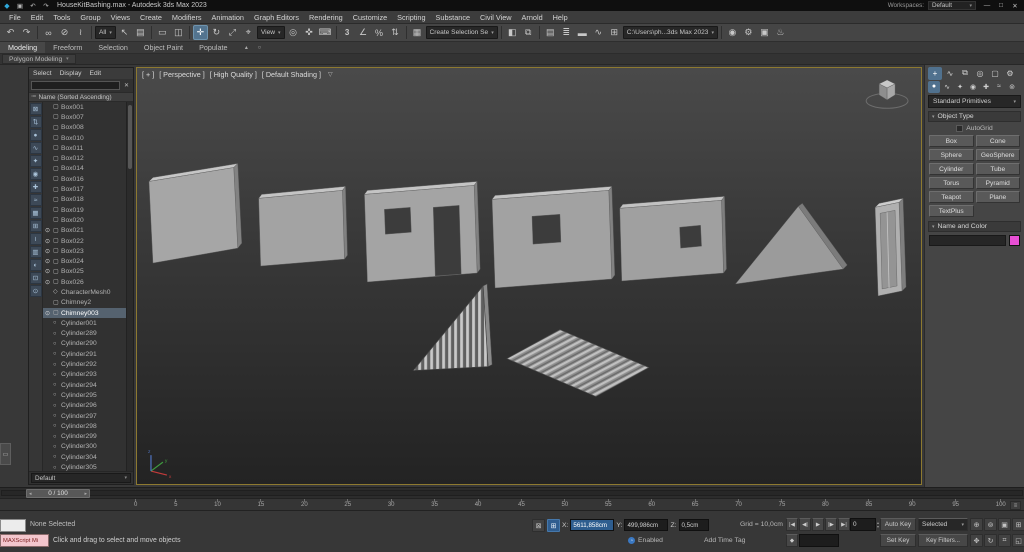 Image resolution: width=1024 pixels, height=552 pixels. Describe the element at coordinates (84, 406) in the screenshot. I see `scene-object-row: ○ Cylinder296` at that location.